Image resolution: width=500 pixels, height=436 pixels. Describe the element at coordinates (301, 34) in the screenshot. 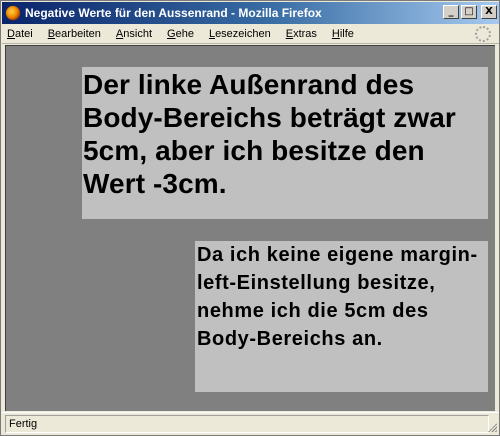

I see `menu-extras: Extras` at that location.